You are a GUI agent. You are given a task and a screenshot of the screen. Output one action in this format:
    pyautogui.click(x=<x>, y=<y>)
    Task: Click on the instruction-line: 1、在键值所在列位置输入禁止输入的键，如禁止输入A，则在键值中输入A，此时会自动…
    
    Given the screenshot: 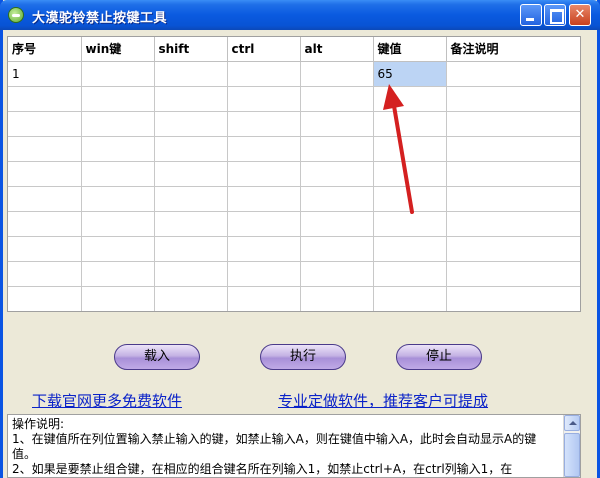 What is the action you would take?
    pyautogui.click(x=274, y=446)
    